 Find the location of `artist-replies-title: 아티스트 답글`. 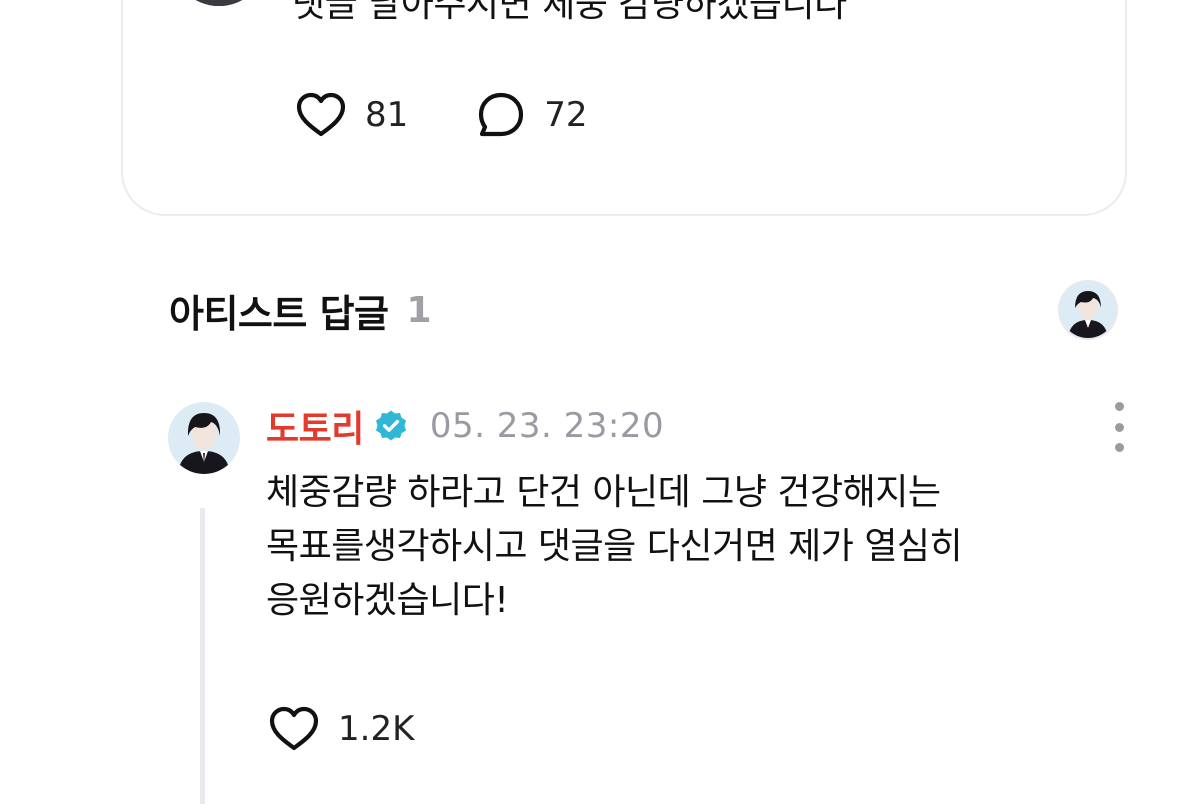

artist-replies-title: 아티스트 답글 is located at coordinates (279, 313).